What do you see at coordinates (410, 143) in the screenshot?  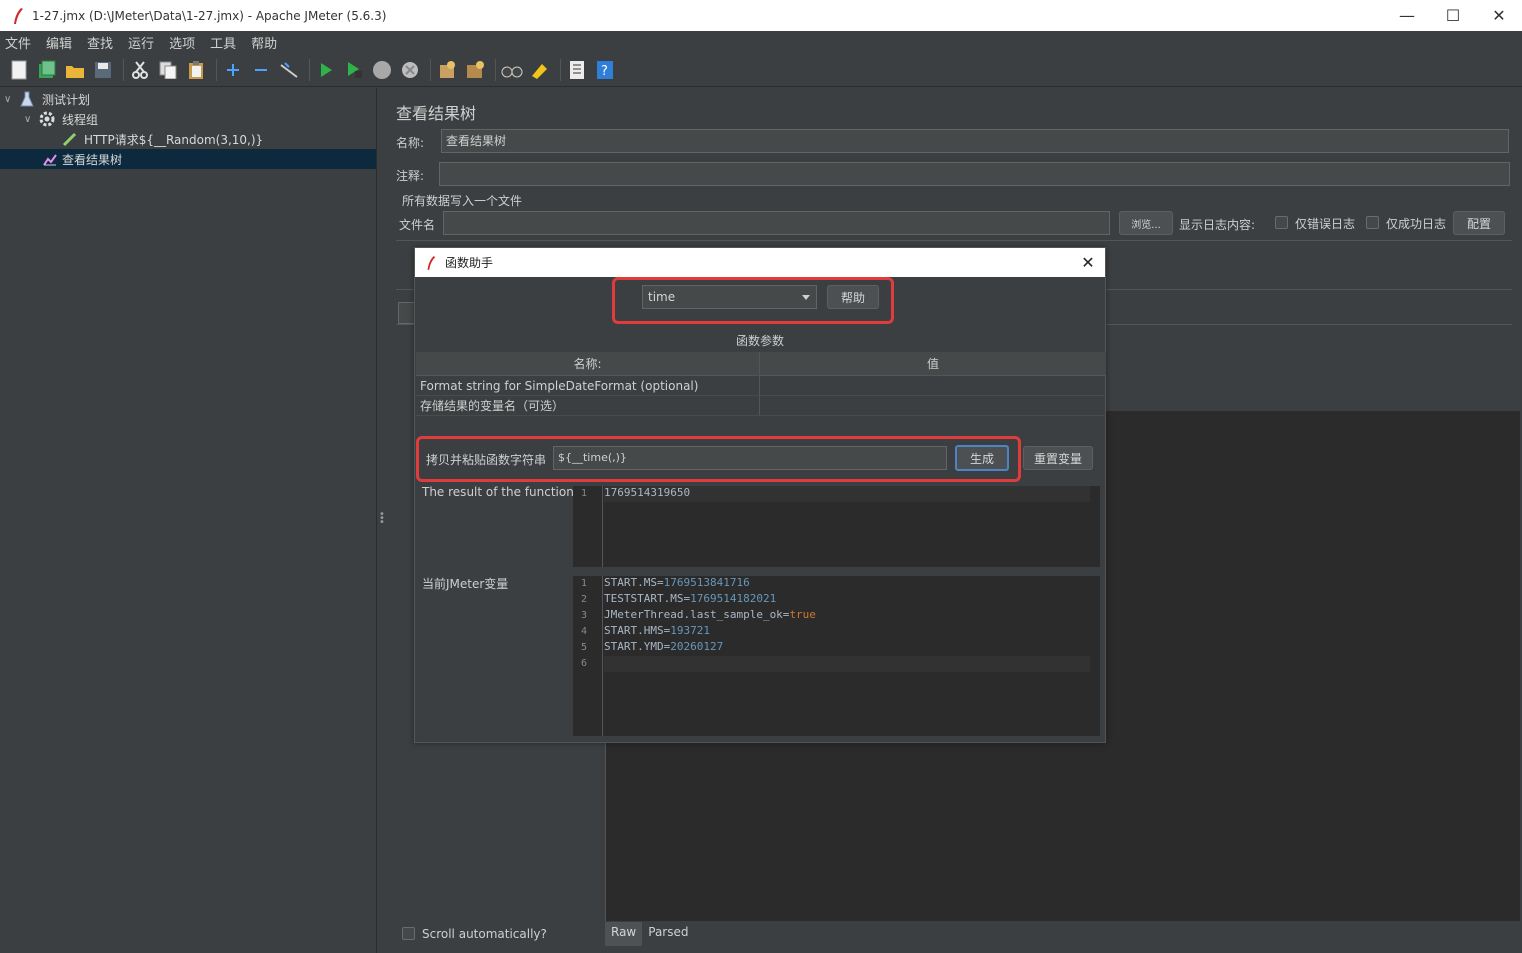 I see `name-label: 名称:` at bounding box center [410, 143].